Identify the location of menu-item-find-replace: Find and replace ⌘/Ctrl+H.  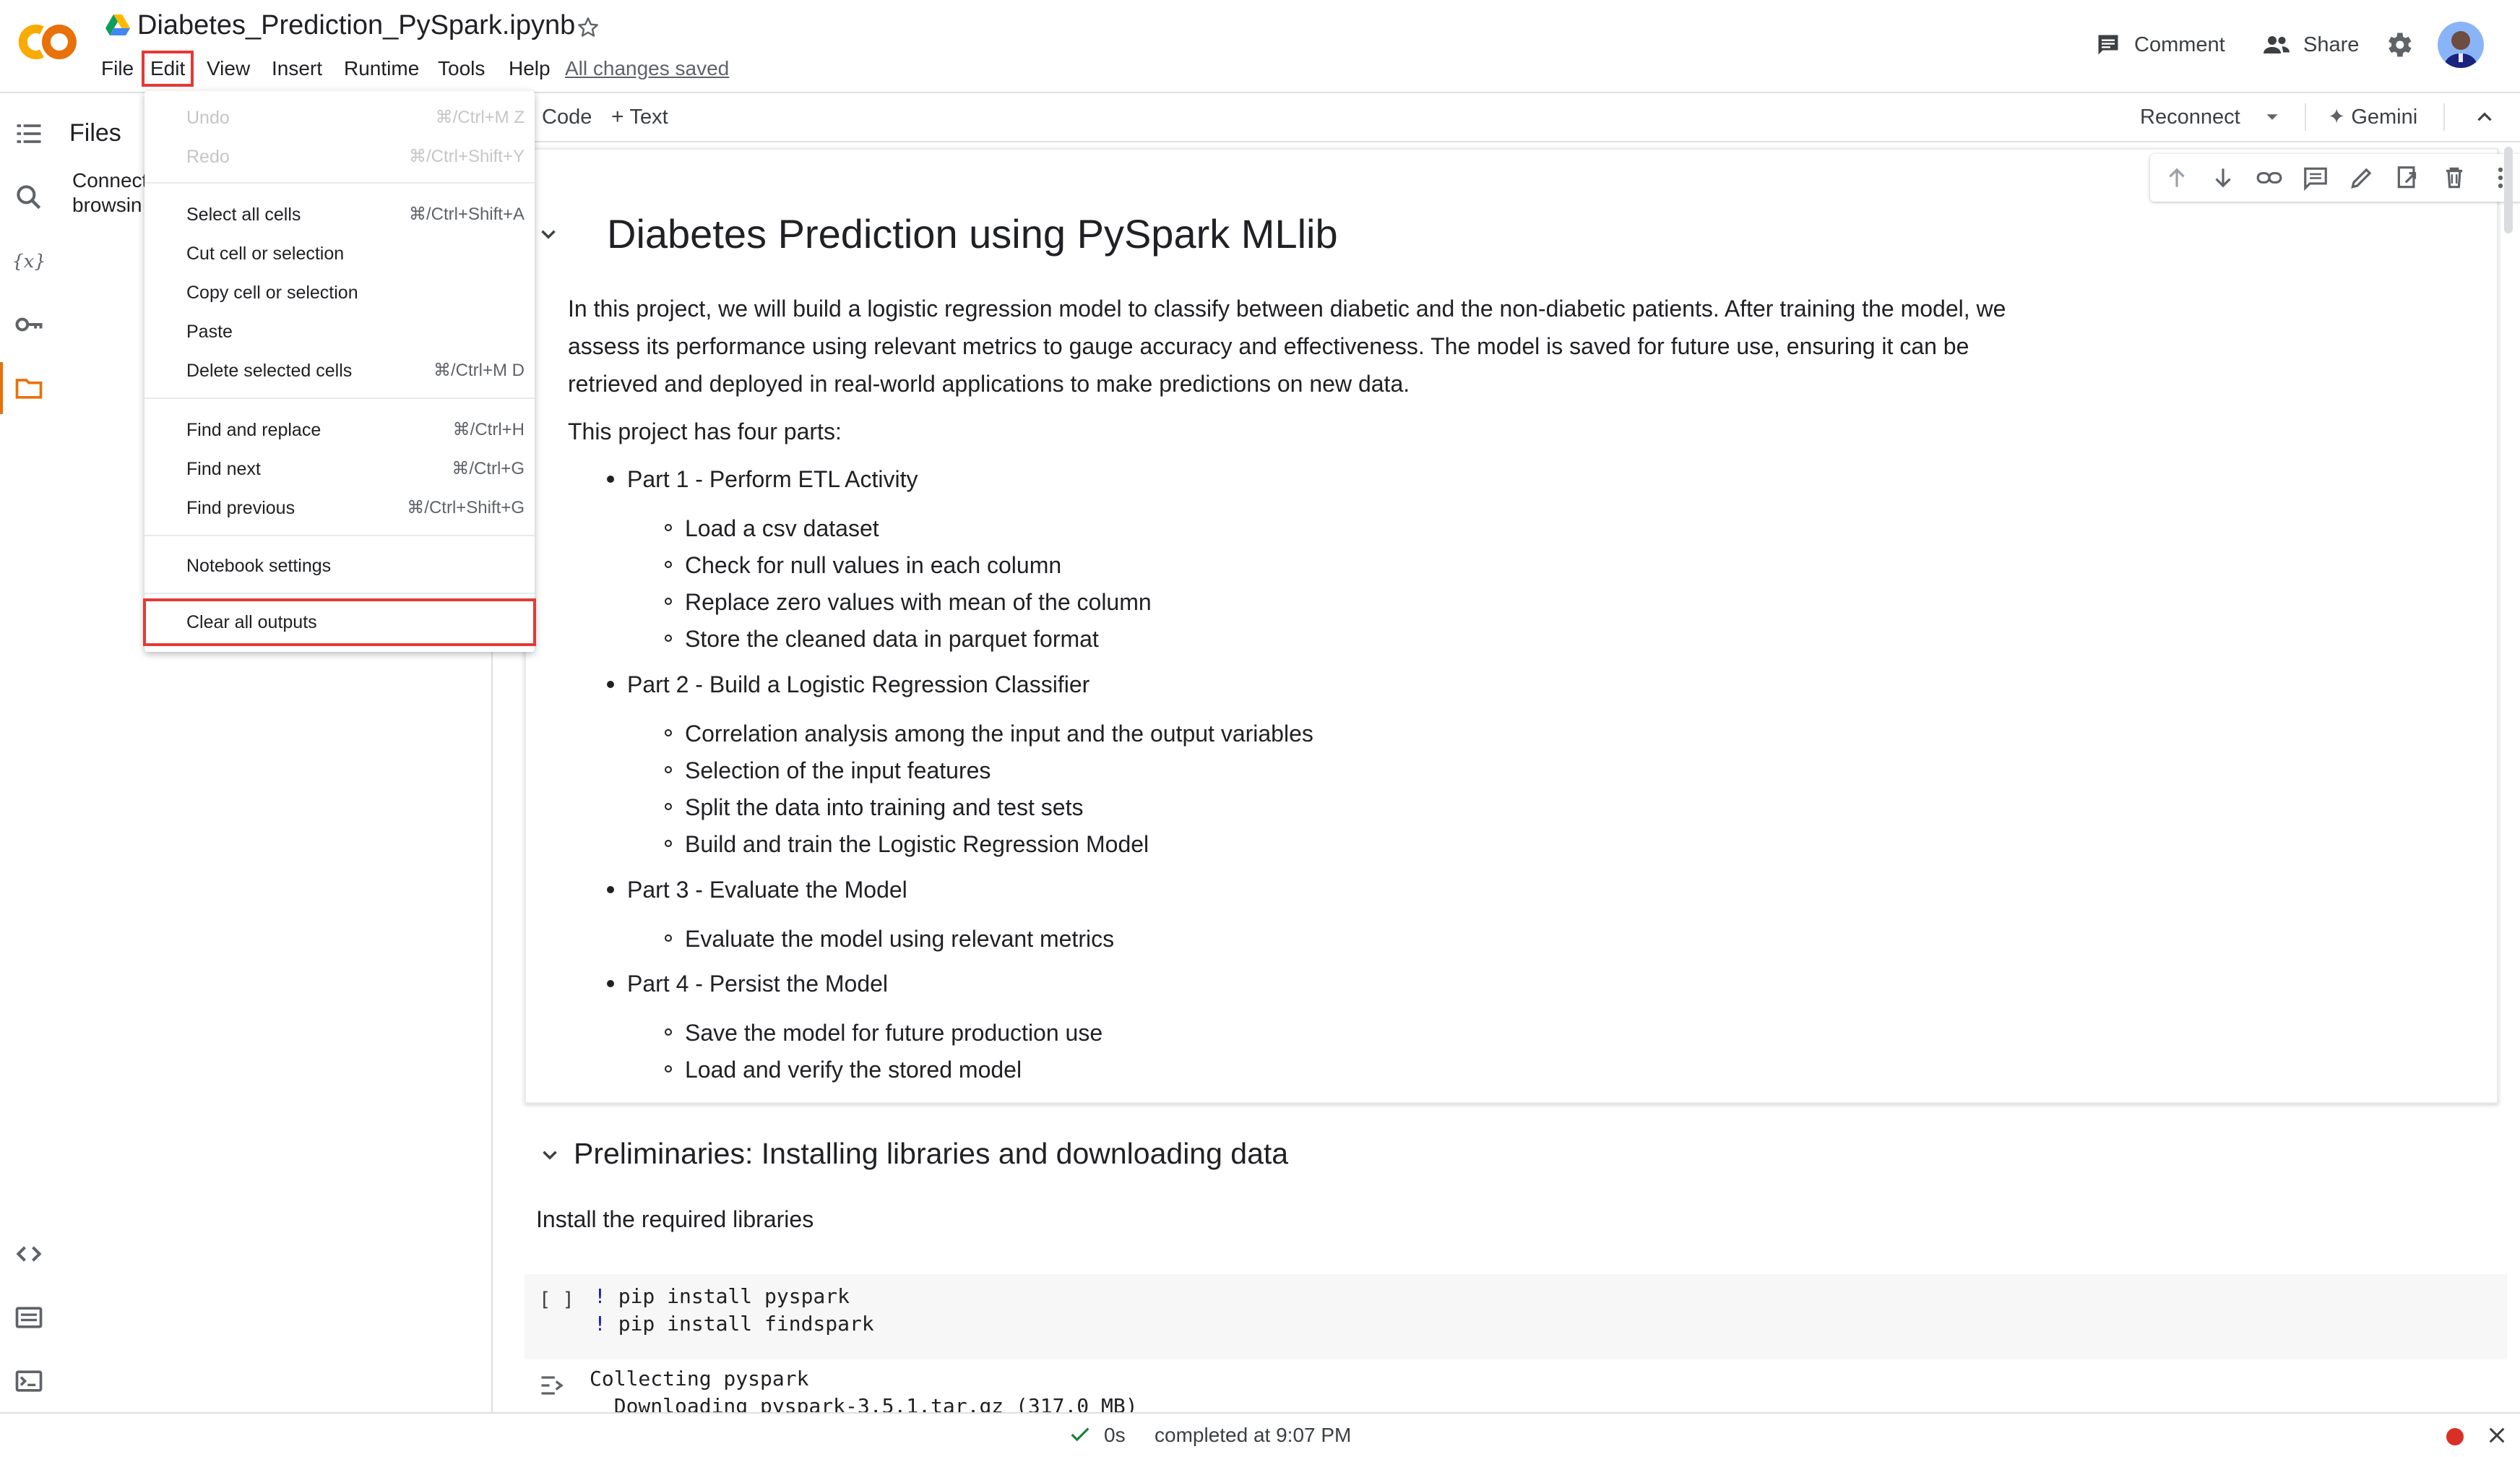
(339, 430).